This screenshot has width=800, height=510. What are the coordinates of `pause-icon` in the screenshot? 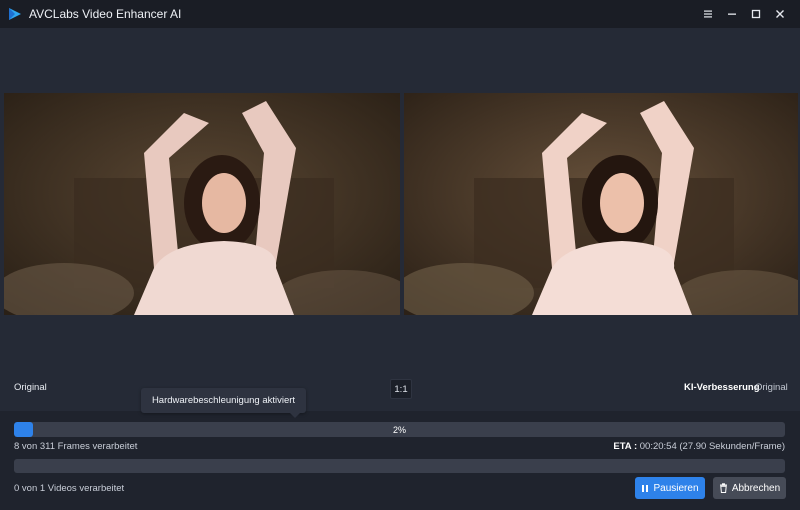 It's located at (645, 488).